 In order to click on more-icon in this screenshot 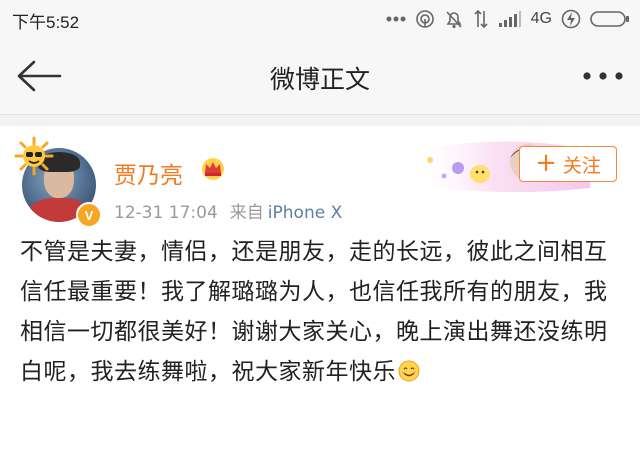, I will do `click(603, 76)`.